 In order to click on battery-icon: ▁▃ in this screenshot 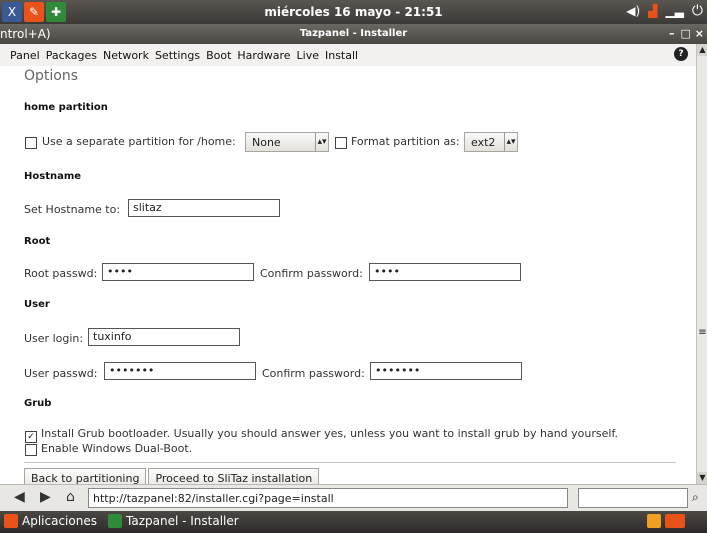, I will do `click(674, 11)`.